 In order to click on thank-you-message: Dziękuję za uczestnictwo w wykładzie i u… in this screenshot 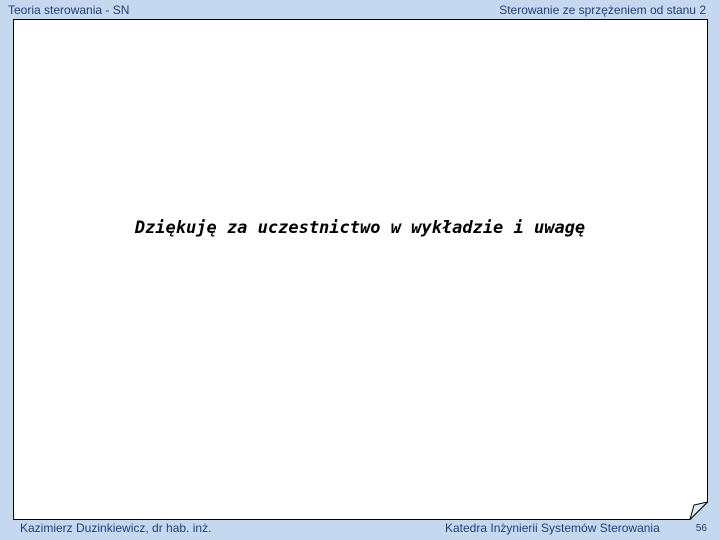, I will do `click(360, 228)`.